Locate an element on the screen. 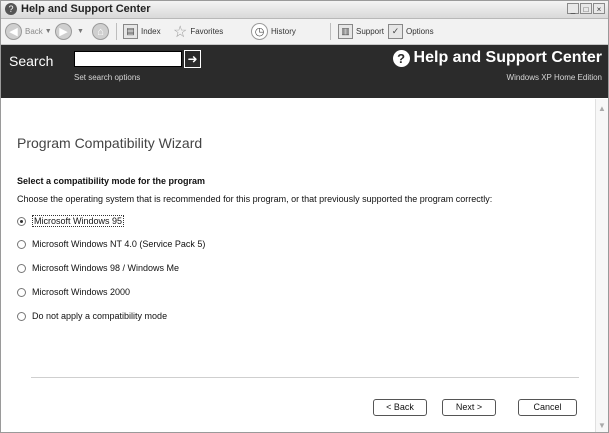 The height and width of the screenshot is (433, 609). window-title: Help and Support Center is located at coordinates (86, 9).